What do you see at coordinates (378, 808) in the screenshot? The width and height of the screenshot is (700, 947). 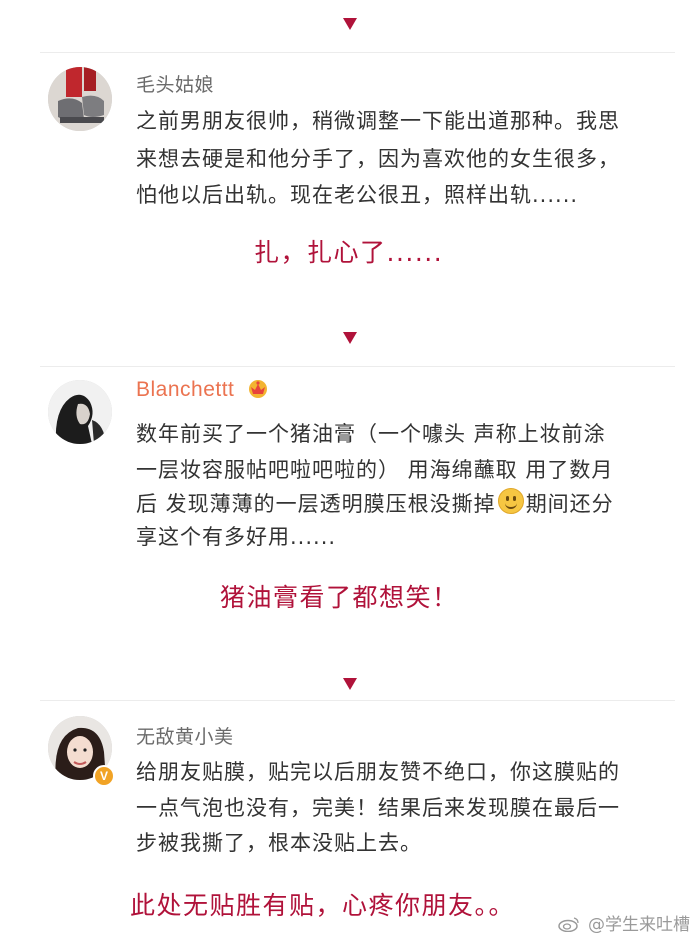 I see `comment-text-line: 一点气泡也没有，完美！结果后来发现膜在最后一` at bounding box center [378, 808].